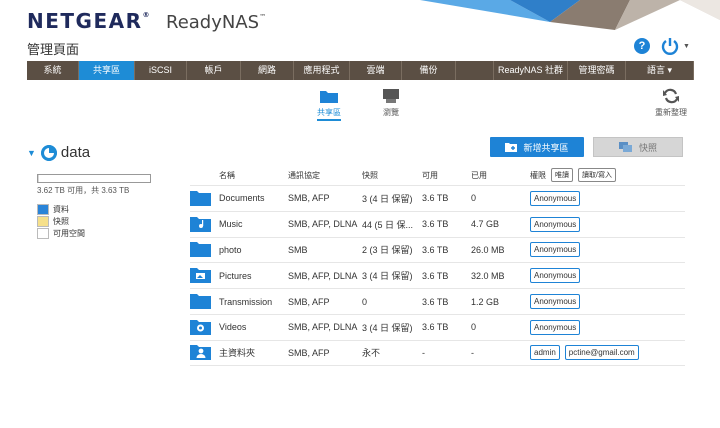 The image size is (720, 428). Describe the element at coordinates (597, 70) in the screenshot. I see `nav-item-10: 管理密碼` at that location.